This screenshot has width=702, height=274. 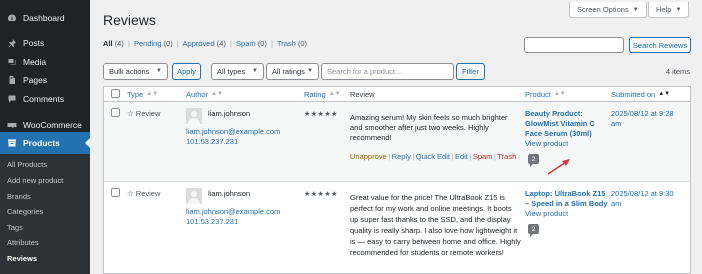 I want to click on submitted-on-link: 2025/08/12 at 9:30, so click(x=642, y=194).